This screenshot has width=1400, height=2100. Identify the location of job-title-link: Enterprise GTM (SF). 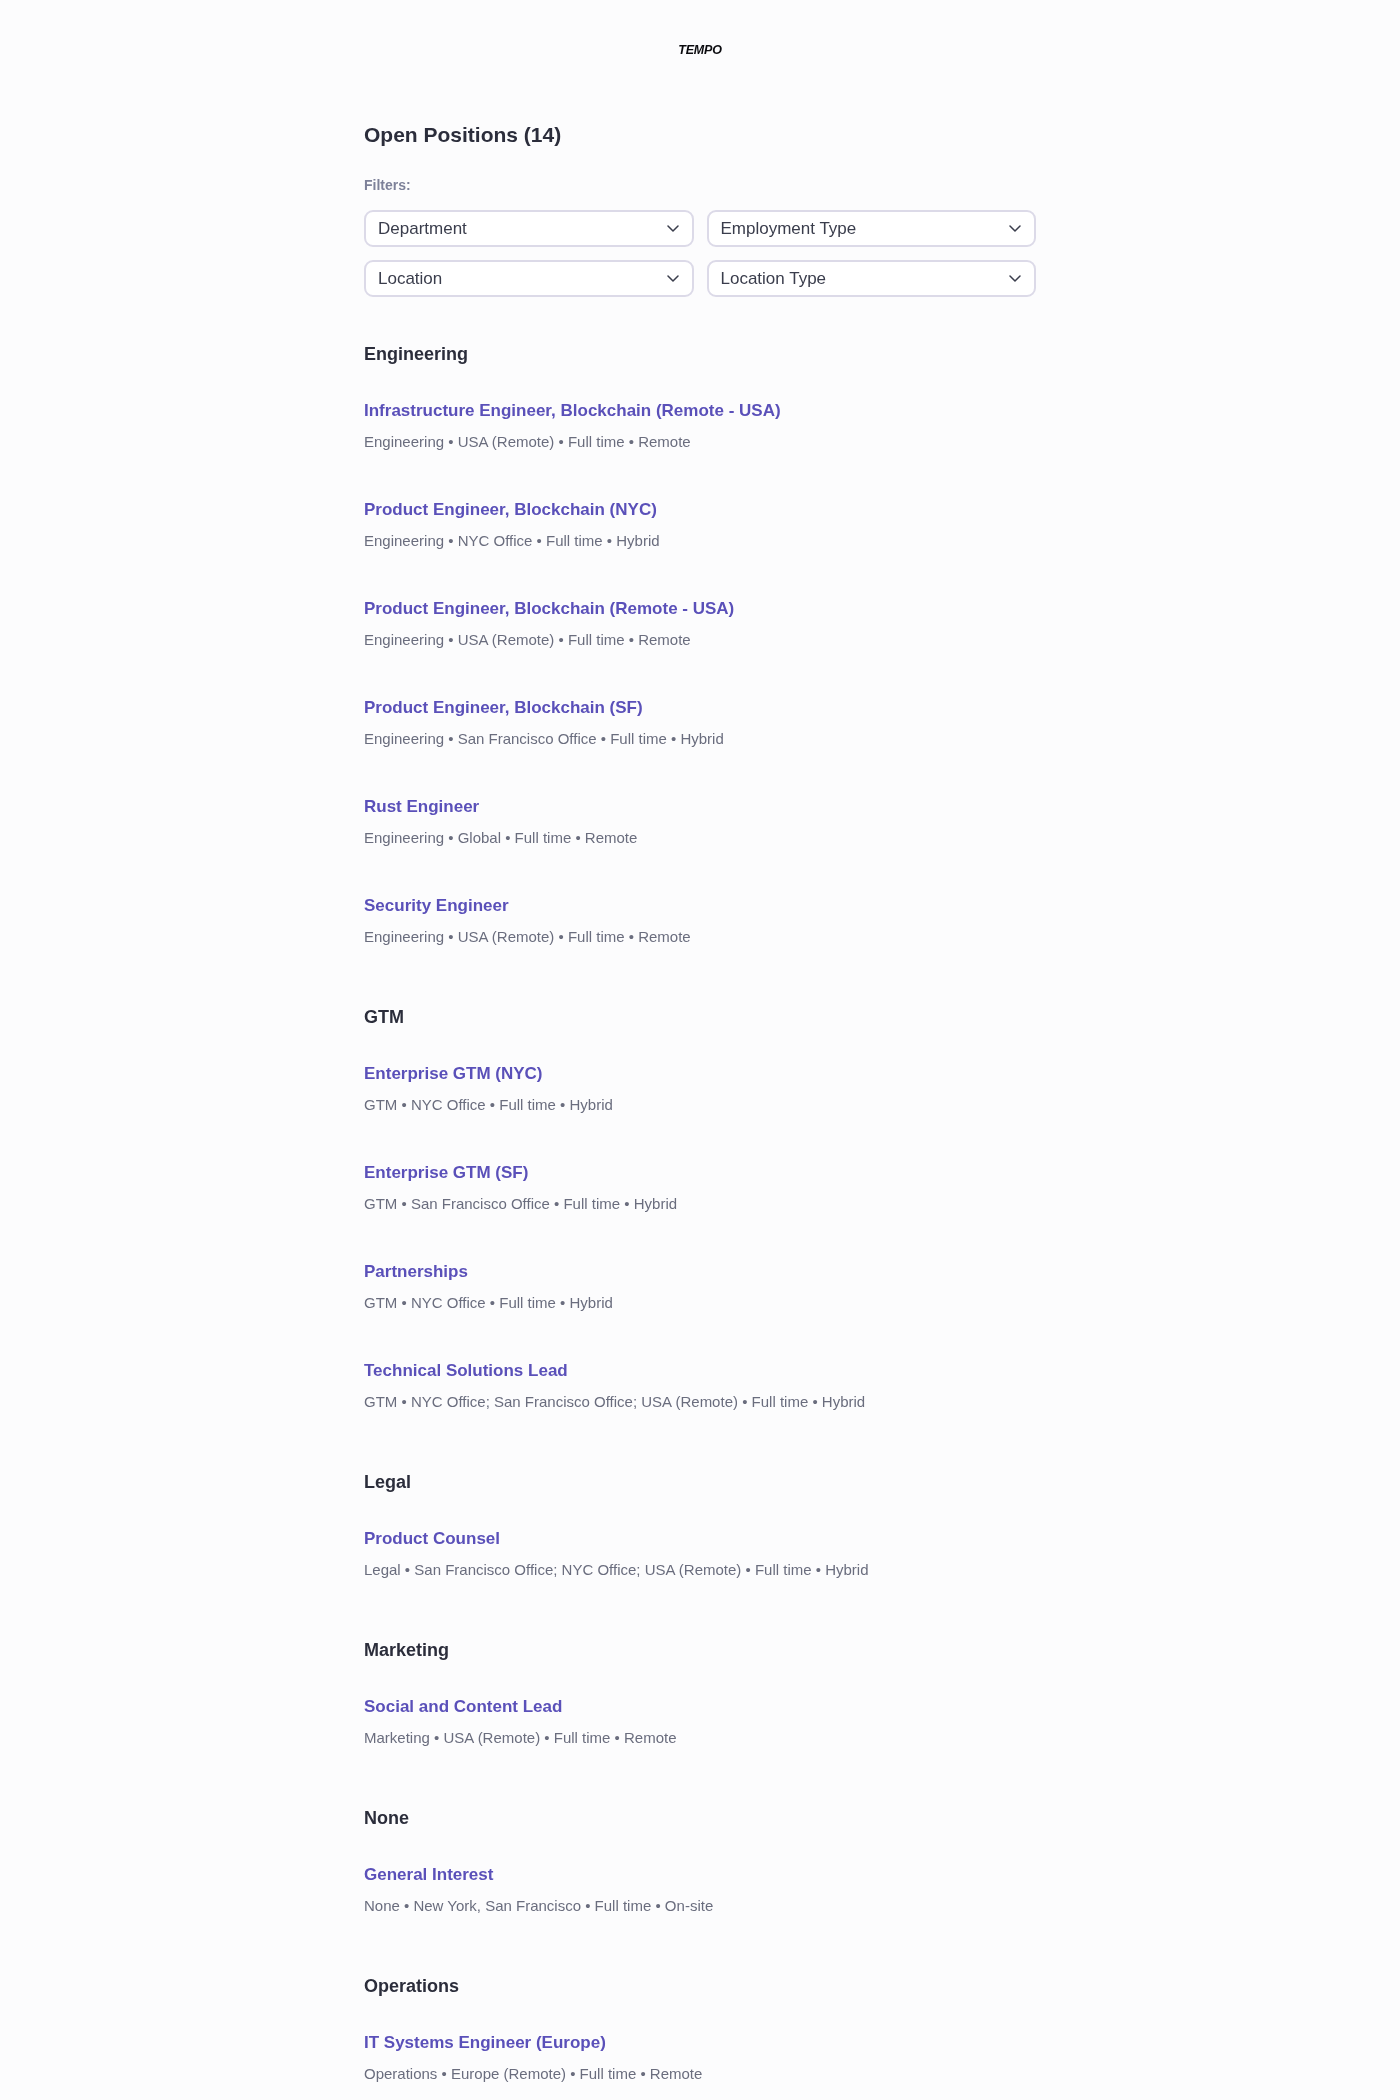
(446, 1173).